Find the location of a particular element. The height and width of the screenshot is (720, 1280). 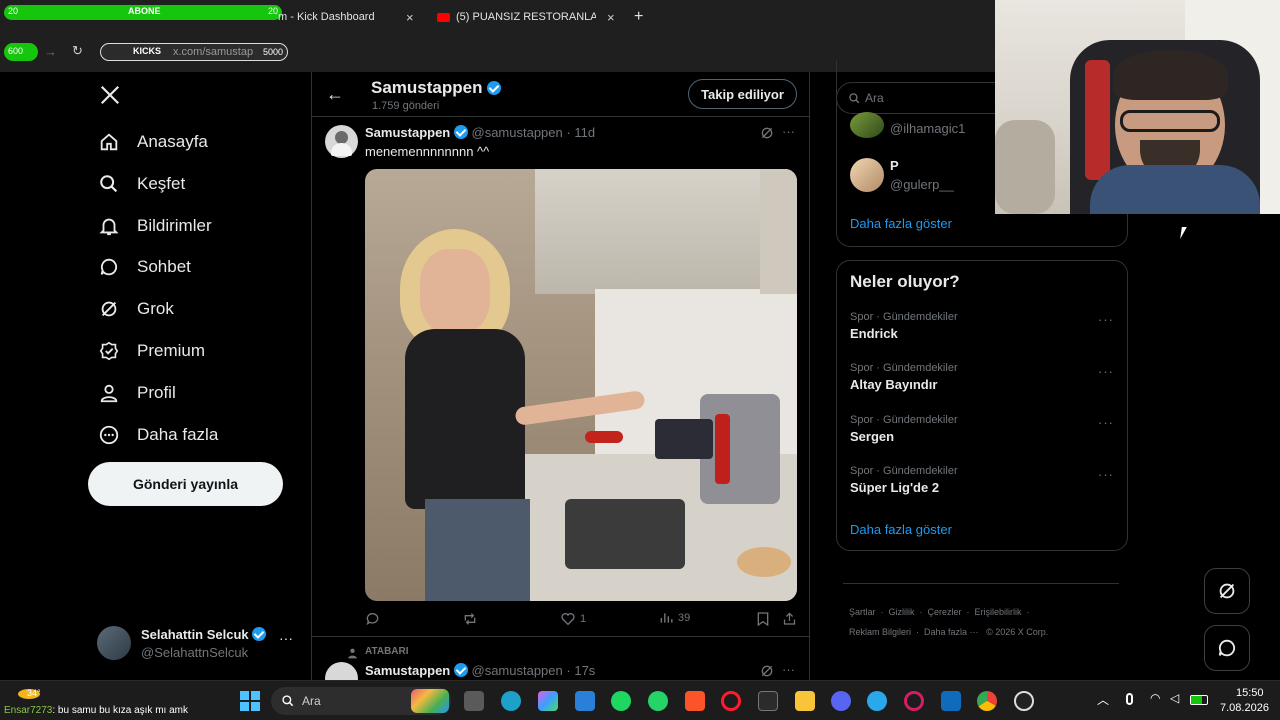

telegram-icon is located at coordinates (877, 701).